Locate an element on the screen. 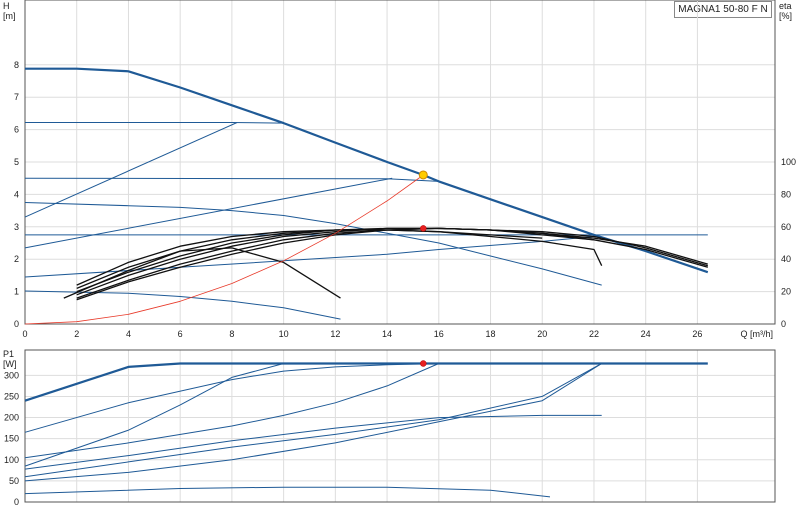 The width and height of the screenshot is (800, 520). x-tick-label: 2 is located at coordinates (76, 334).